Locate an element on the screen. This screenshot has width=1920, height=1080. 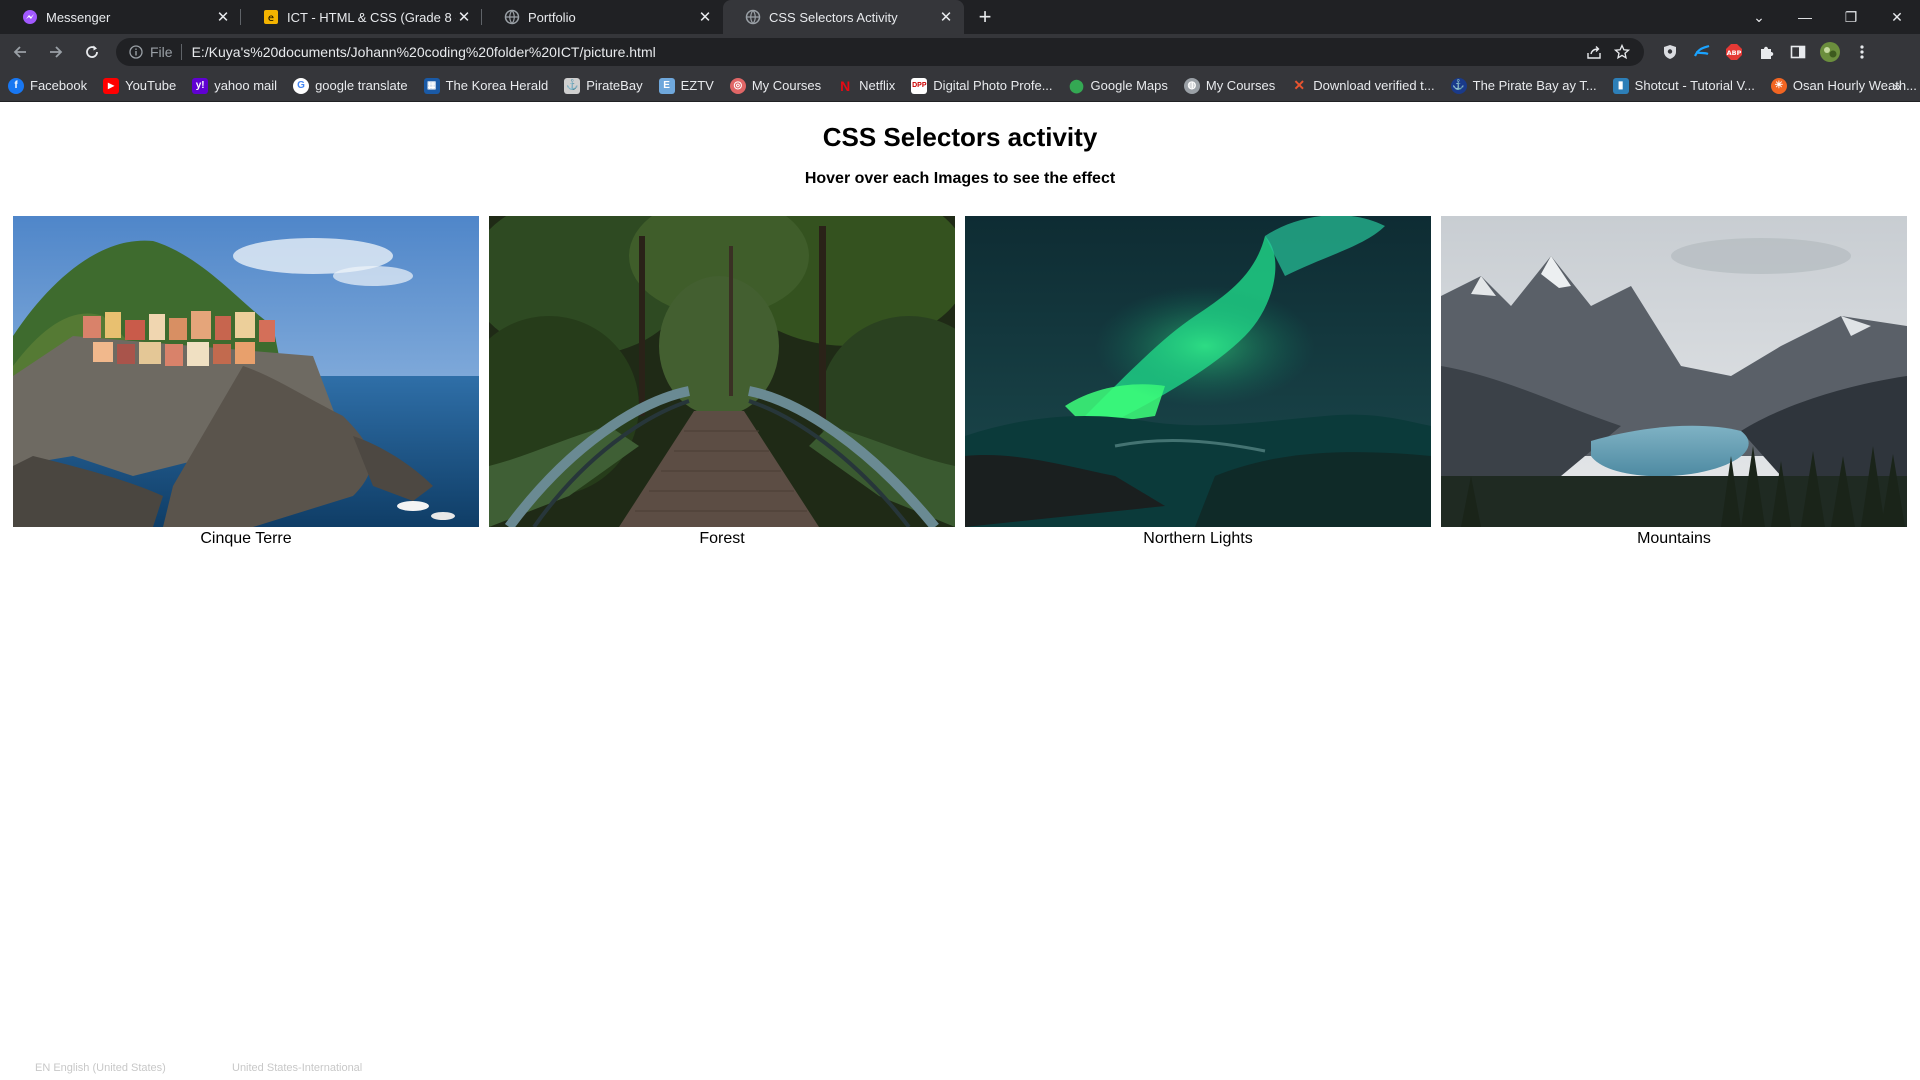
tab-title: ICT - HTML & CSS (Grade 8 - Pas is located at coordinates (371, 17).